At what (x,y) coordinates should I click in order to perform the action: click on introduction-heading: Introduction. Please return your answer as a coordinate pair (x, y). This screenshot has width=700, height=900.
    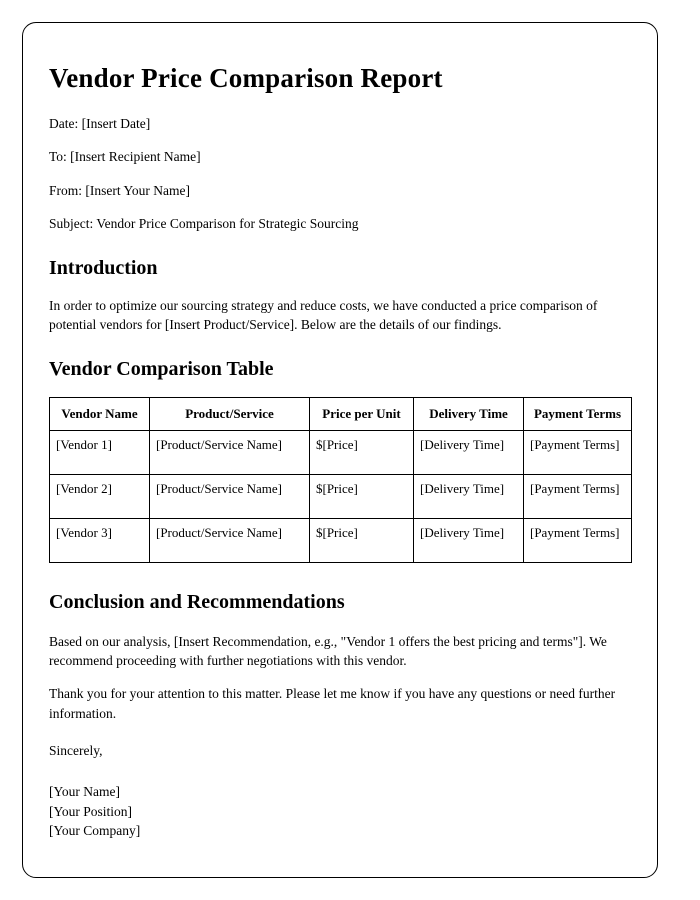
    Looking at the image, I should click on (103, 268).